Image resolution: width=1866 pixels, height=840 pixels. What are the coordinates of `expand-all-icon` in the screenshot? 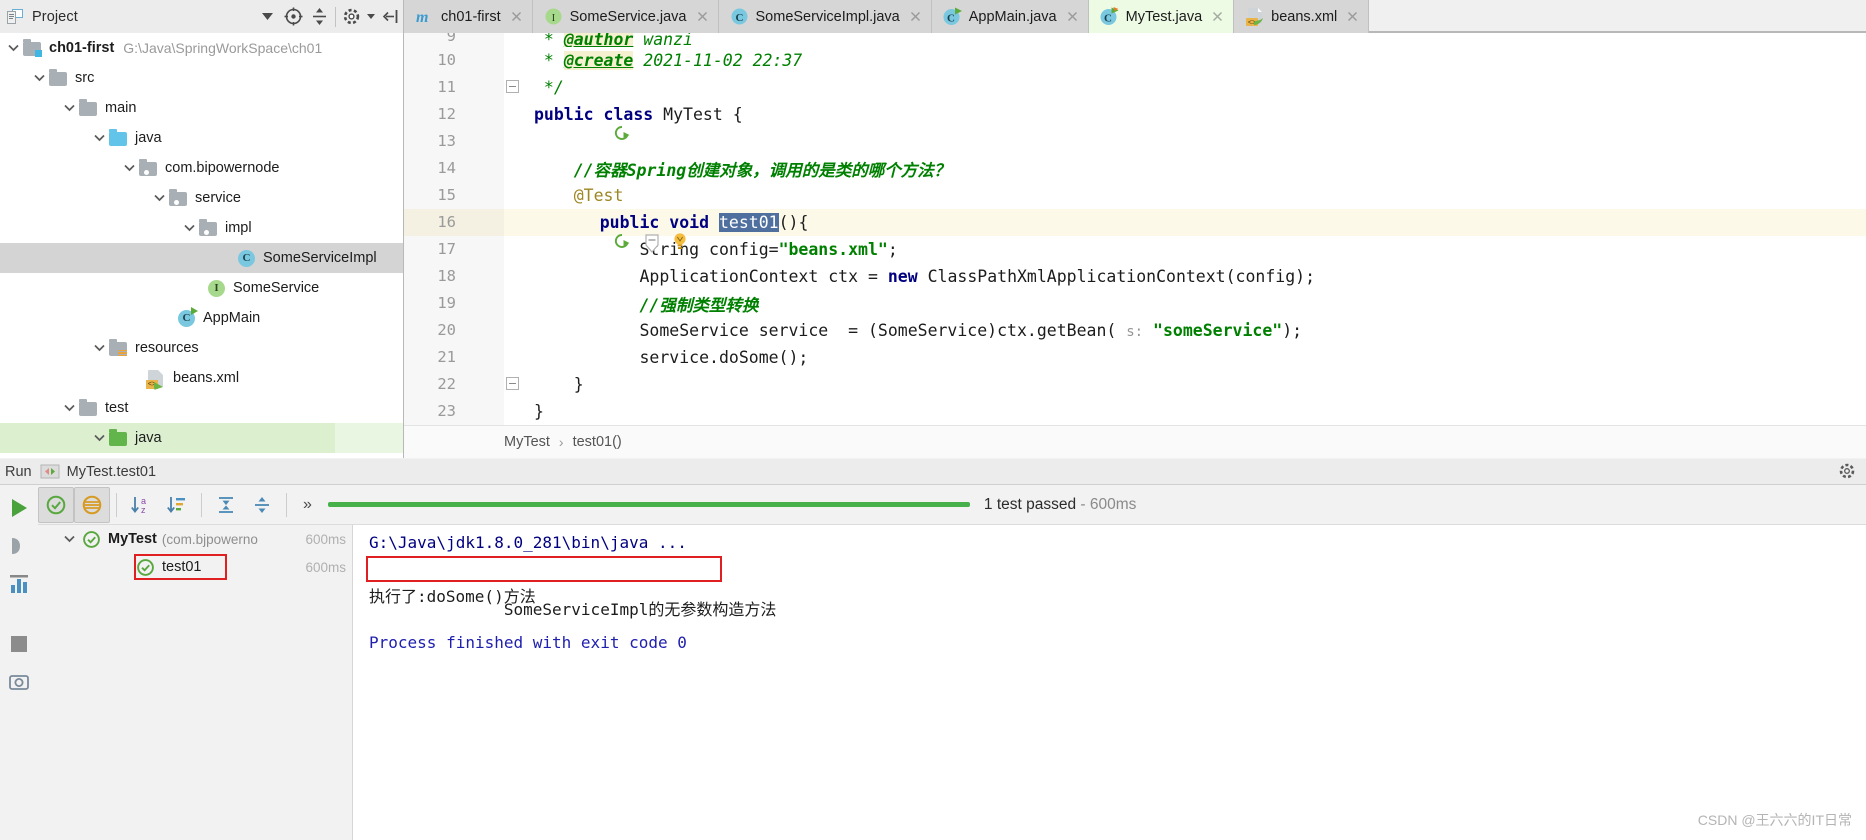 It's located at (226, 505).